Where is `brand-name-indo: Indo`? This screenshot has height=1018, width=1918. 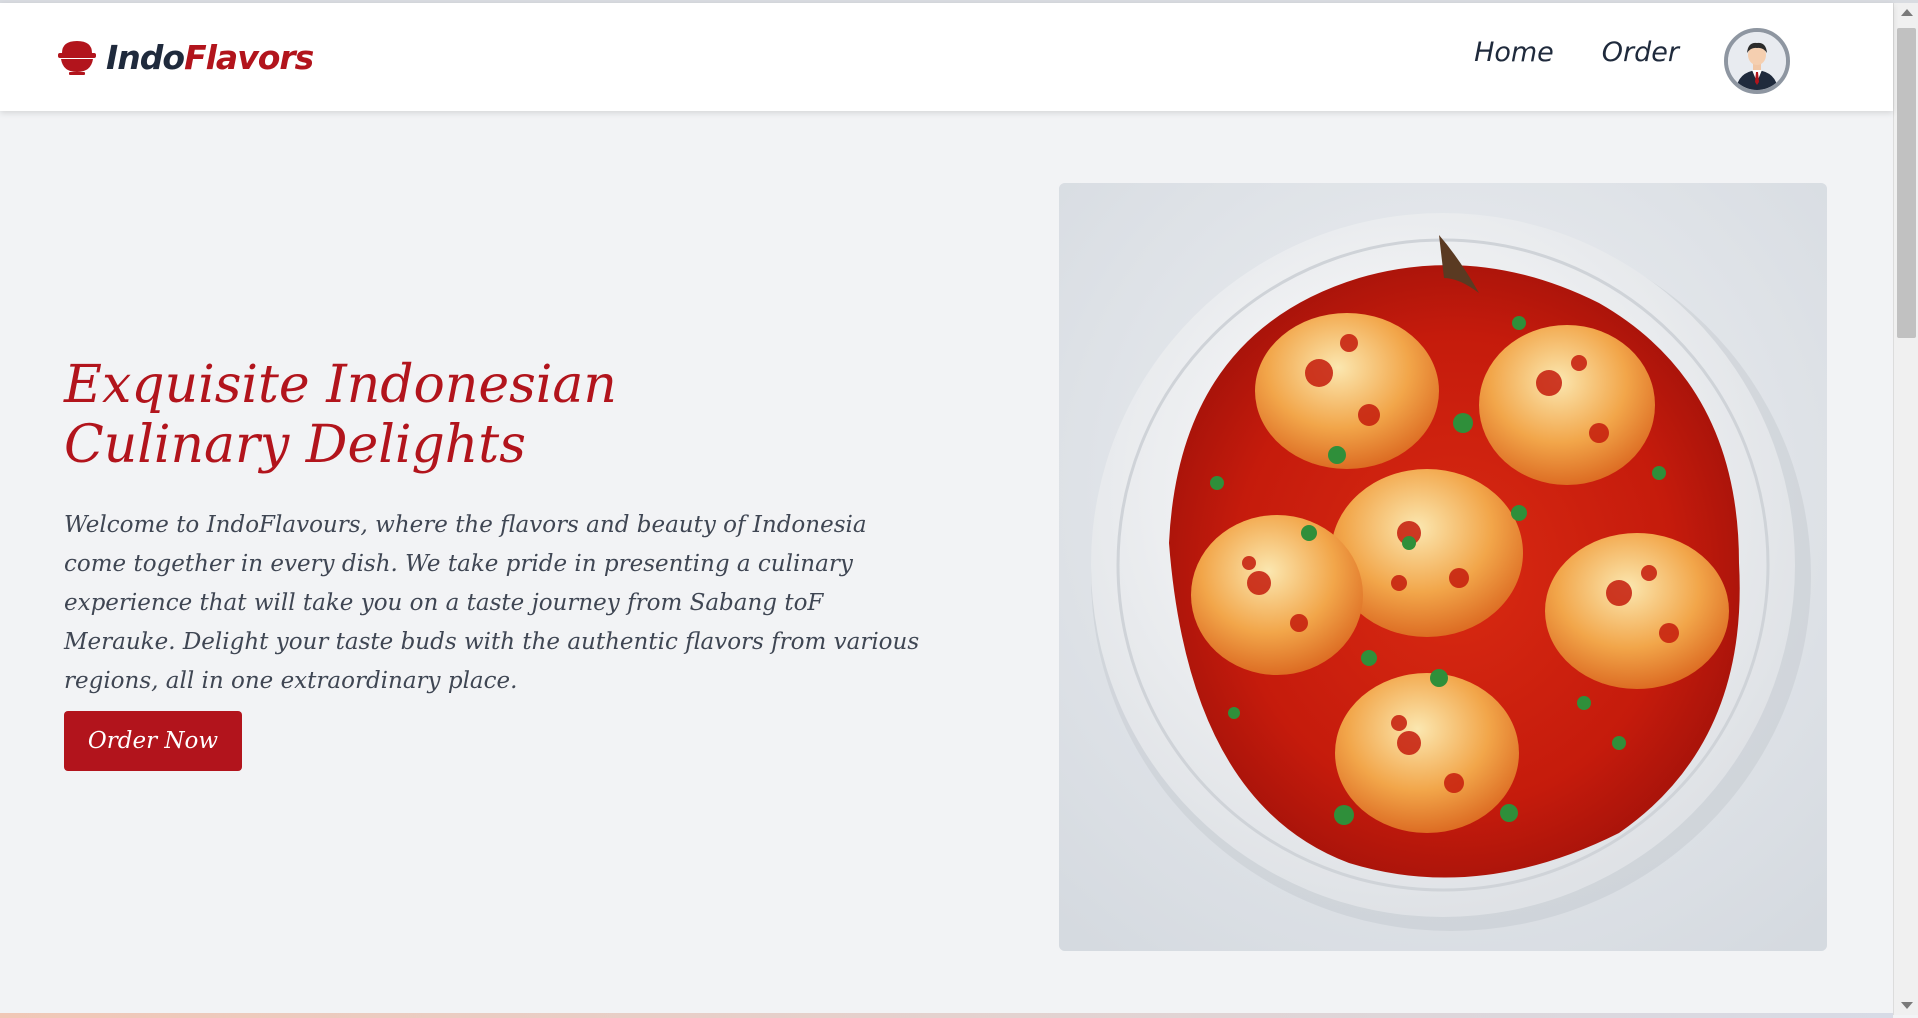
brand-name-indo: Indo is located at coordinates (145, 57).